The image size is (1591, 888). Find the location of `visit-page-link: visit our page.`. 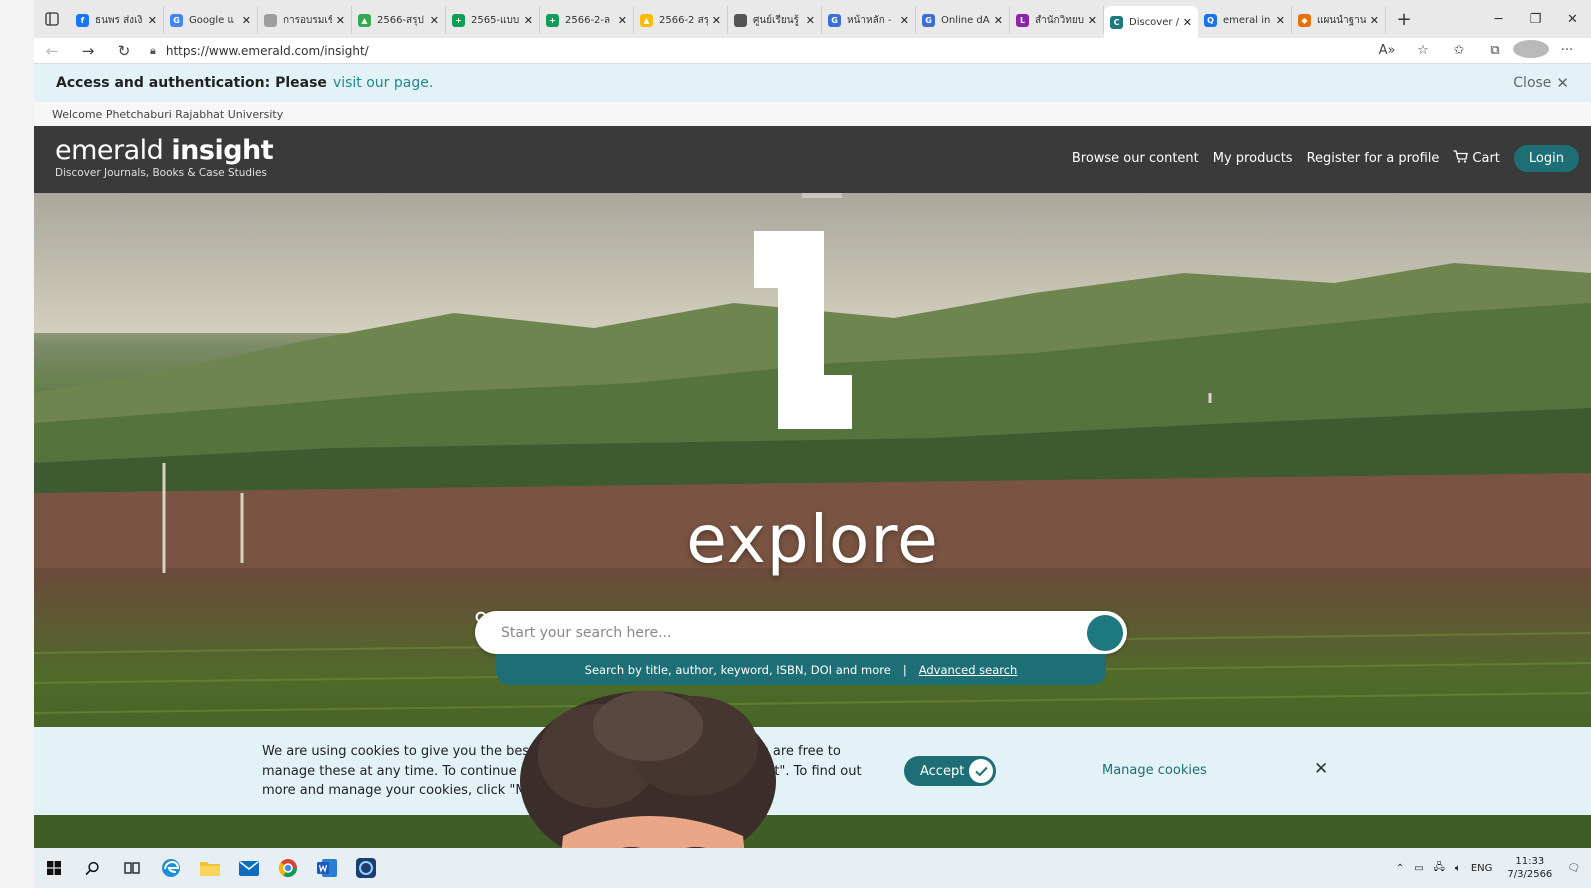

visit-page-link: visit our page. is located at coordinates (383, 83).